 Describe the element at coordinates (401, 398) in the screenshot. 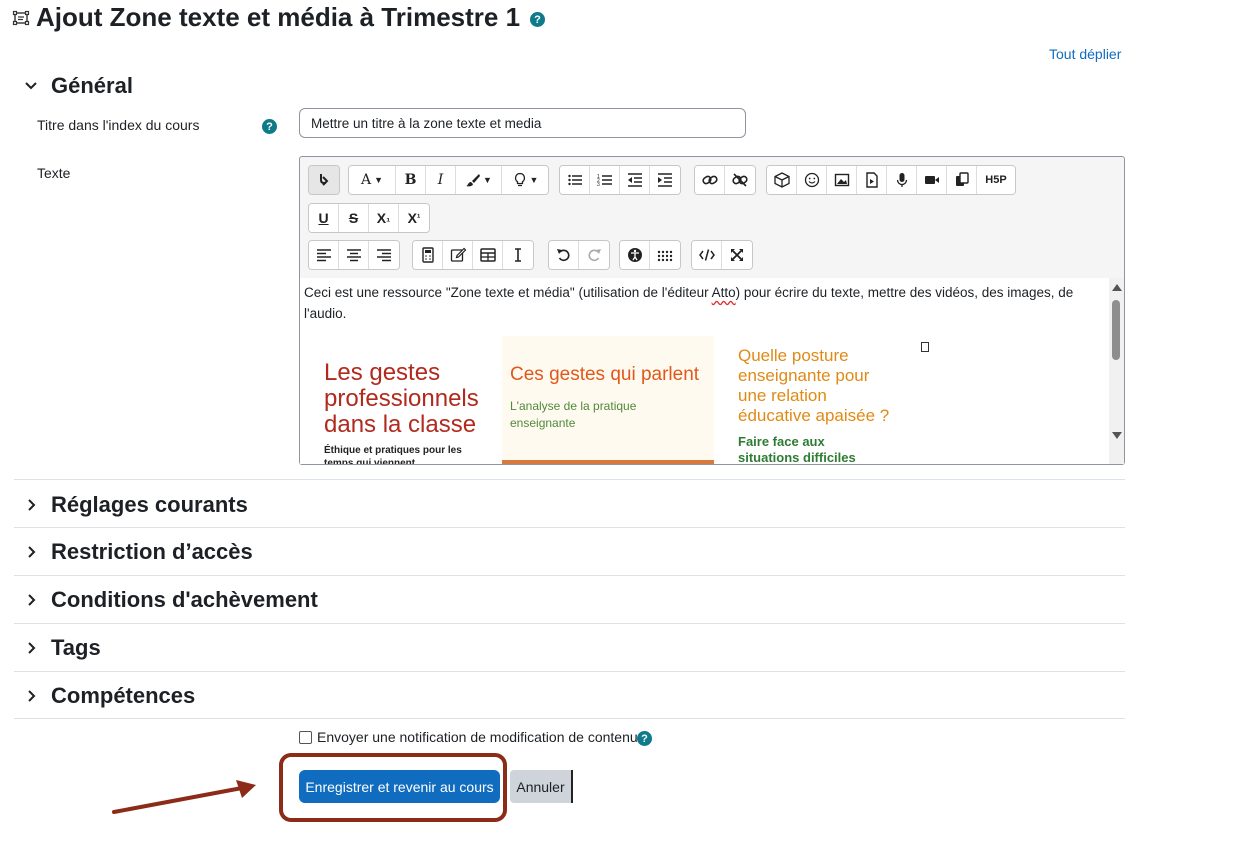

I see `book-cover-1-title: Les gestes professionnels dans la classe` at that location.